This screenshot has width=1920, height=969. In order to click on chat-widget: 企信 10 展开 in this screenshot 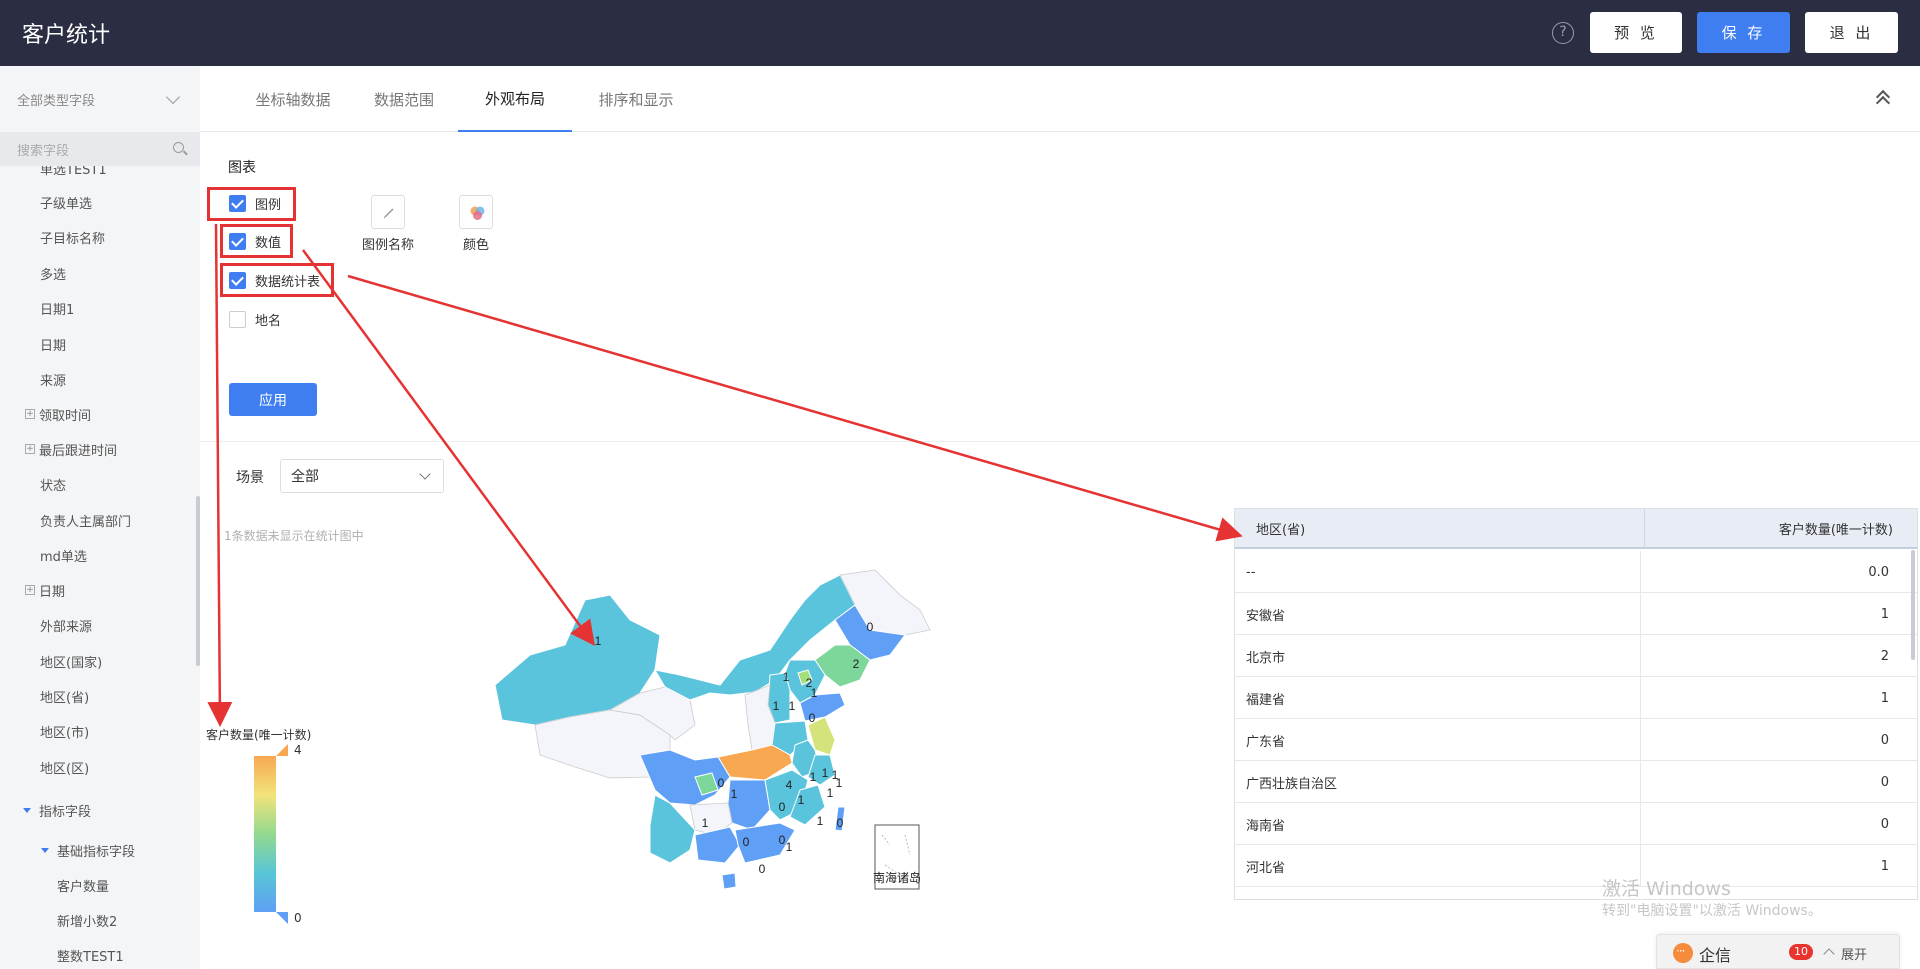, I will do `click(1778, 951)`.